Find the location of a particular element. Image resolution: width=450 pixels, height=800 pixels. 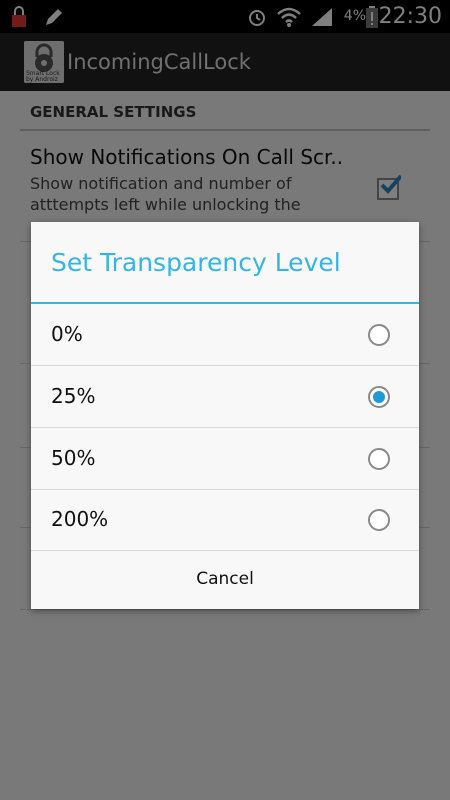

option-label: 25% is located at coordinates (73, 396).